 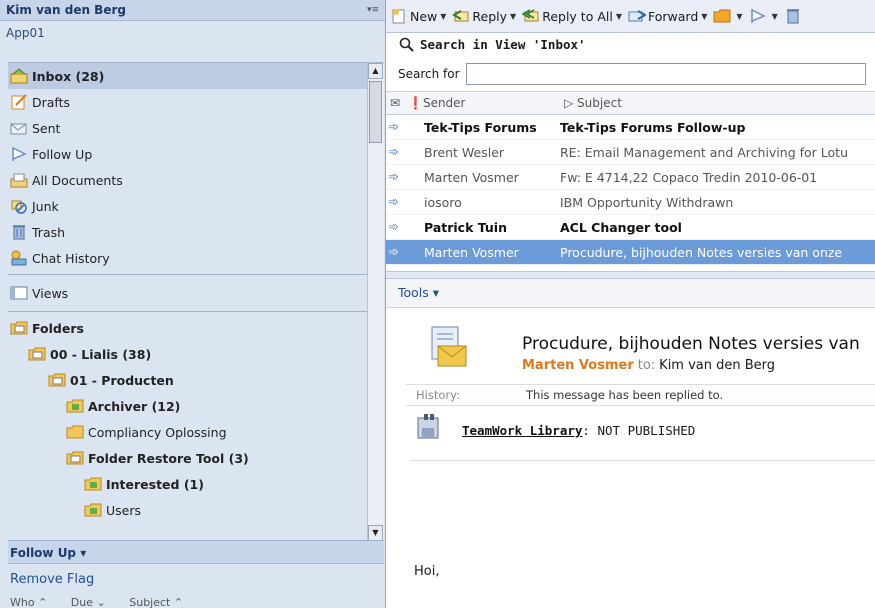 I want to click on message-from-line: Marten Vosmer to: Kim van den Berg, so click(x=648, y=365).